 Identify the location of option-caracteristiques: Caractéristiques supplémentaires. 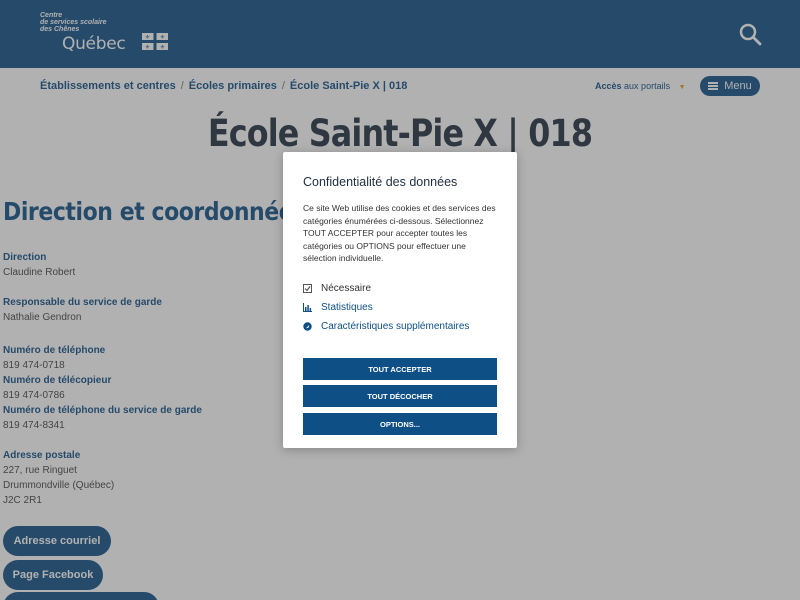
(386, 326).